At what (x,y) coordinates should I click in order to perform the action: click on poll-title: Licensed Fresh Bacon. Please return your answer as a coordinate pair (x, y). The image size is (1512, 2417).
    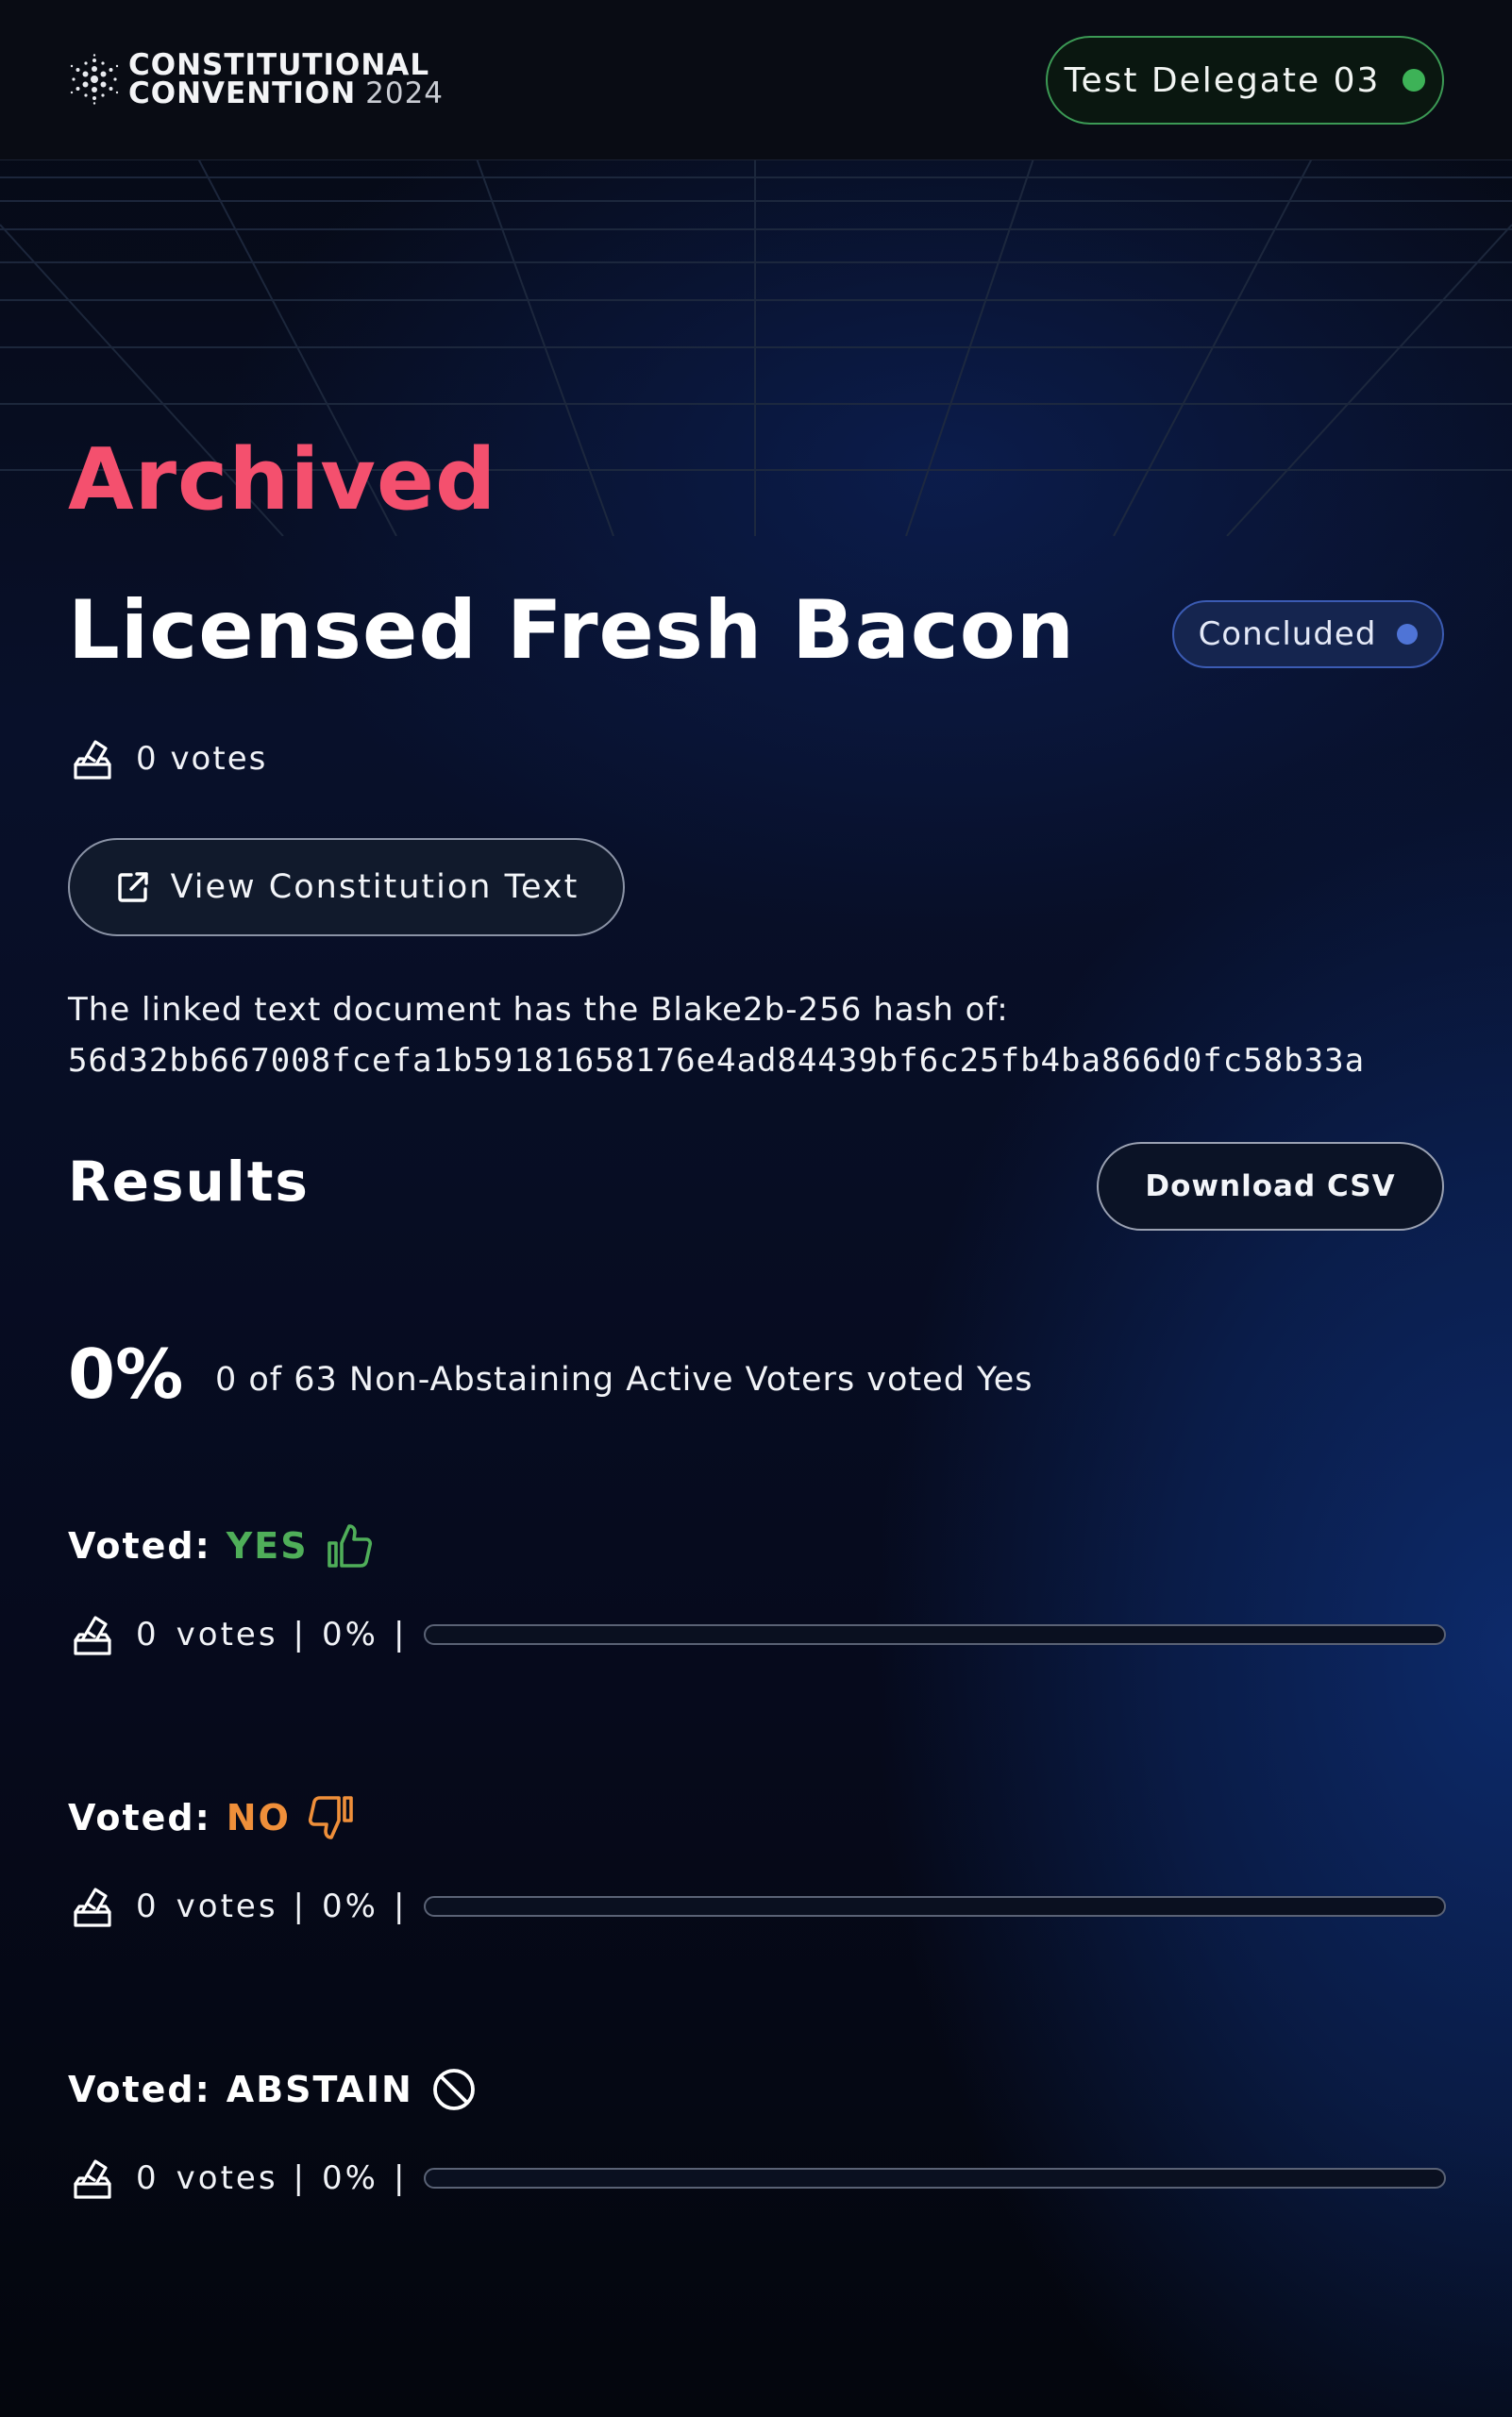
    Looking at the image, I should click on (572, 630).